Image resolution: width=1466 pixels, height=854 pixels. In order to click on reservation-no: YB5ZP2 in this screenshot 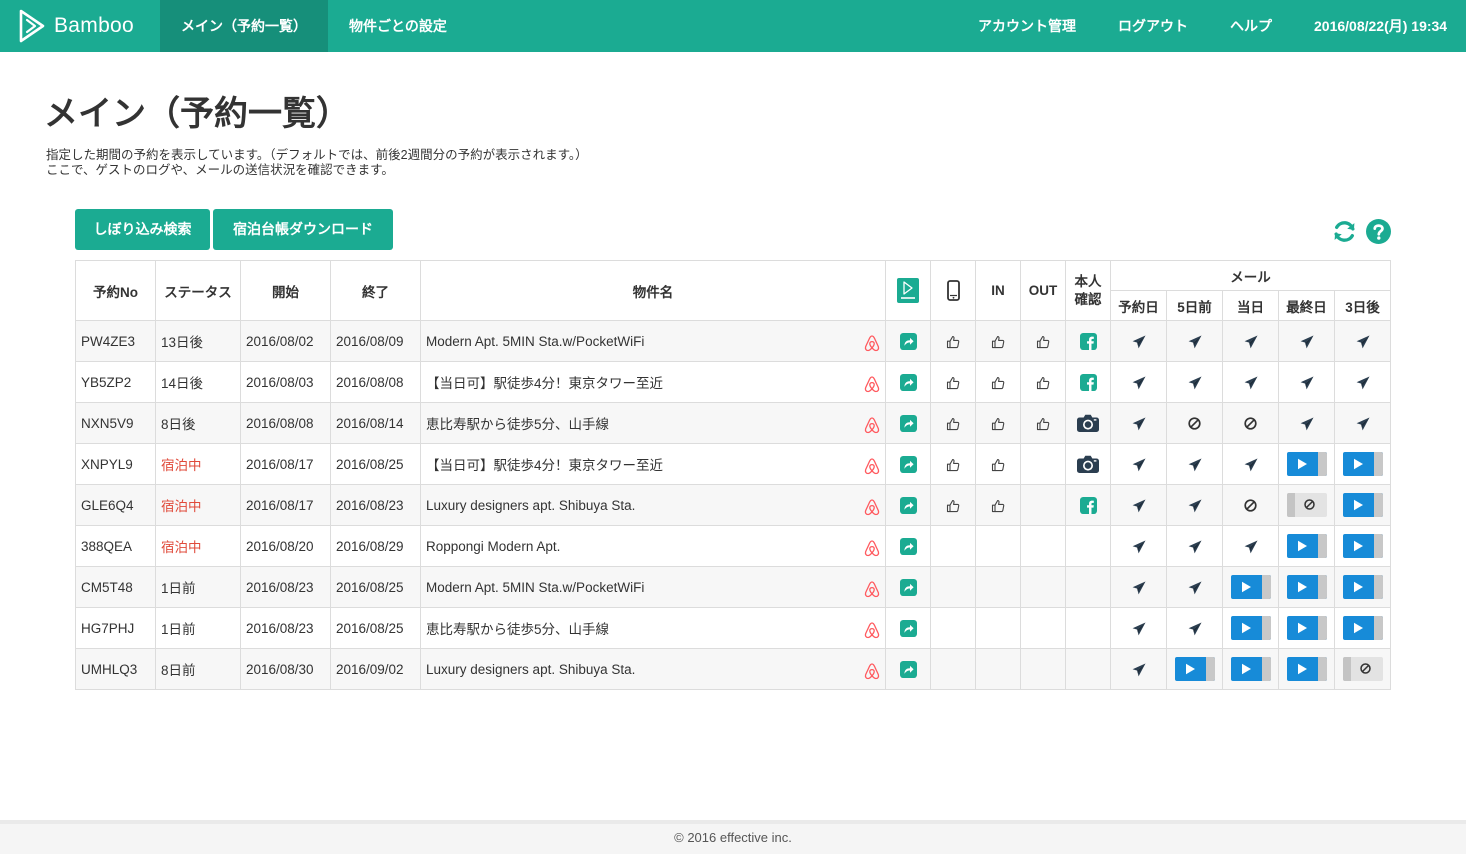, I will do `click(115, 382)`.